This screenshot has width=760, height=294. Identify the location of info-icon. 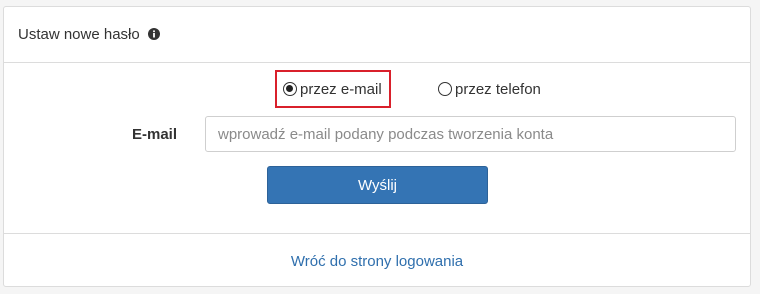
(153, 33).